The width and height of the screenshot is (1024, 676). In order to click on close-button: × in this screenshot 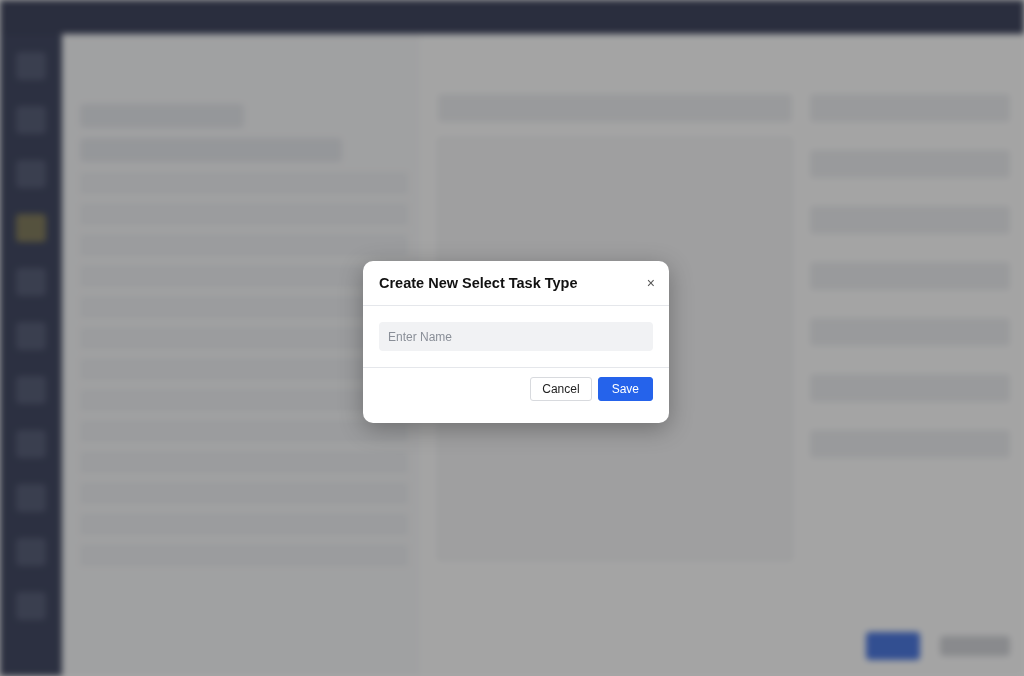, I will do `click(650, 283)`.